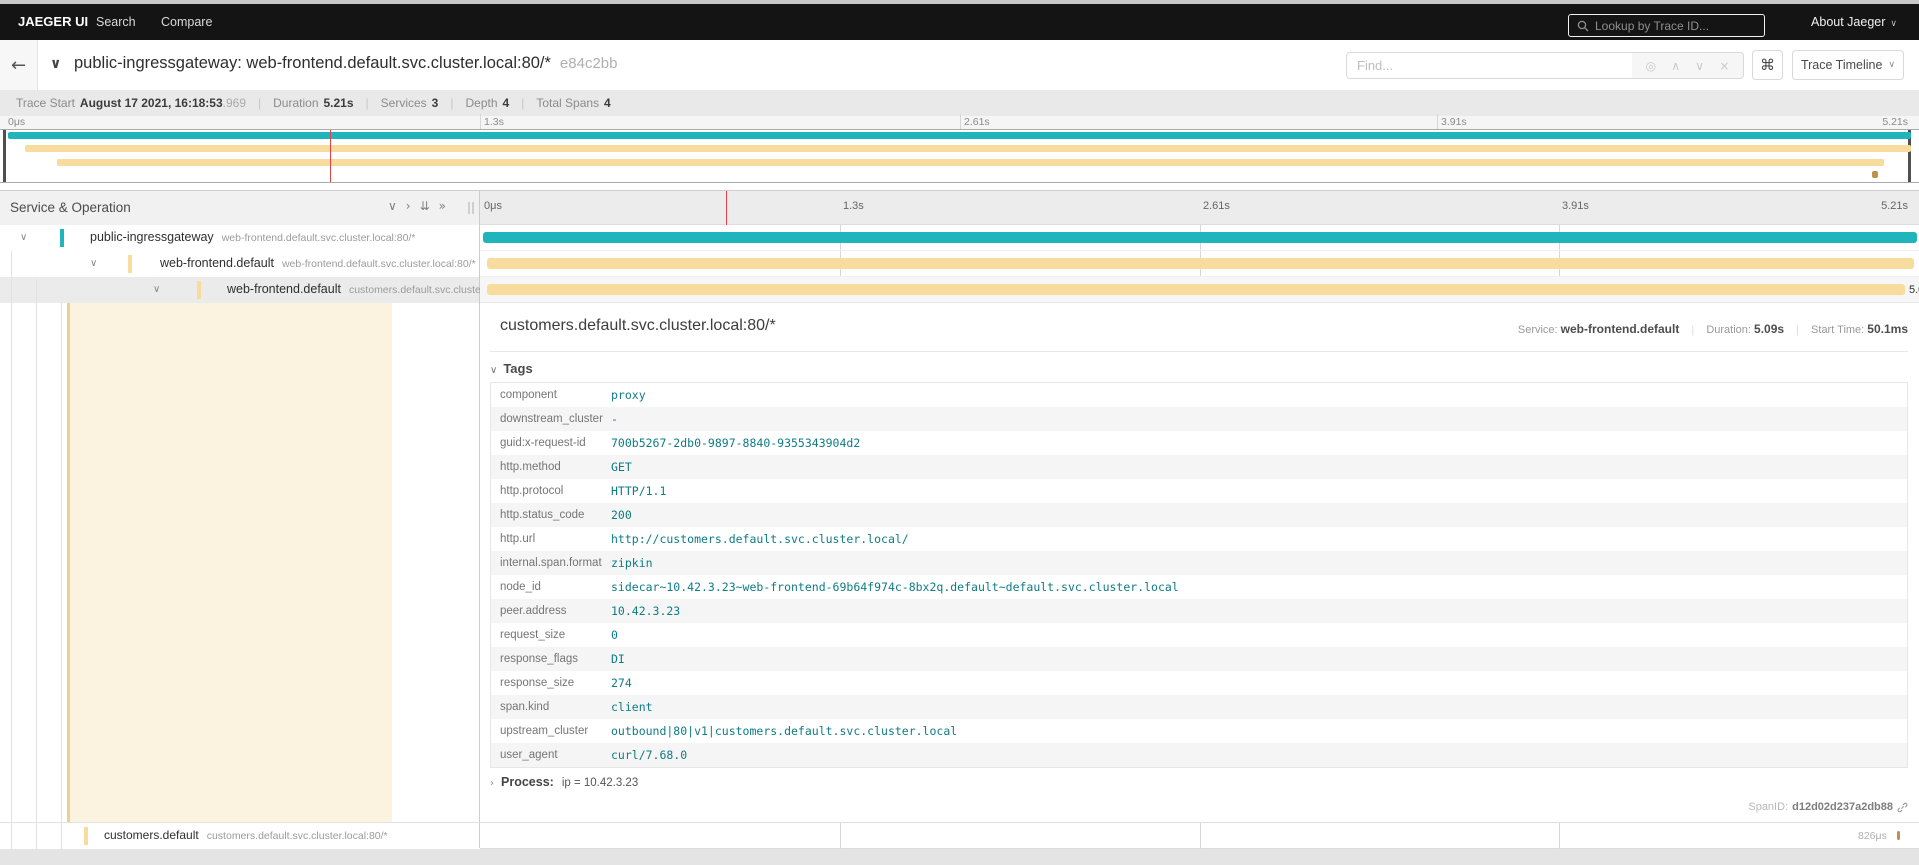 This screenshot has width=1919, height=865. I want to click on find-input, so click(1489, 65).